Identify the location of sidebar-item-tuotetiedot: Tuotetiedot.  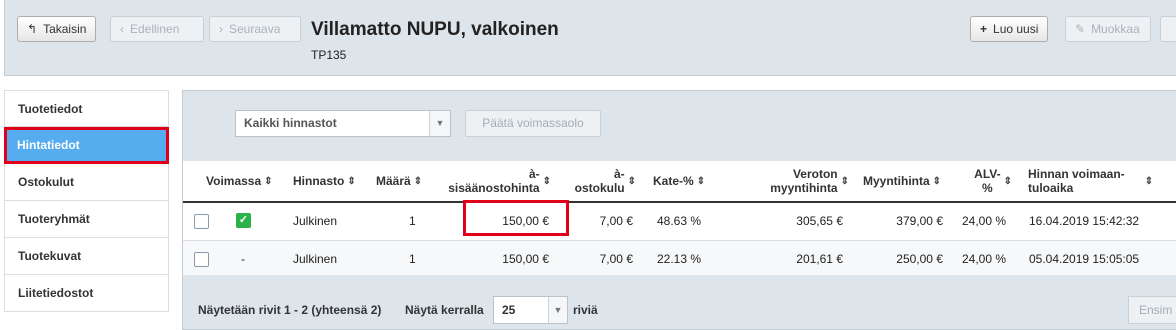
(86, 108).